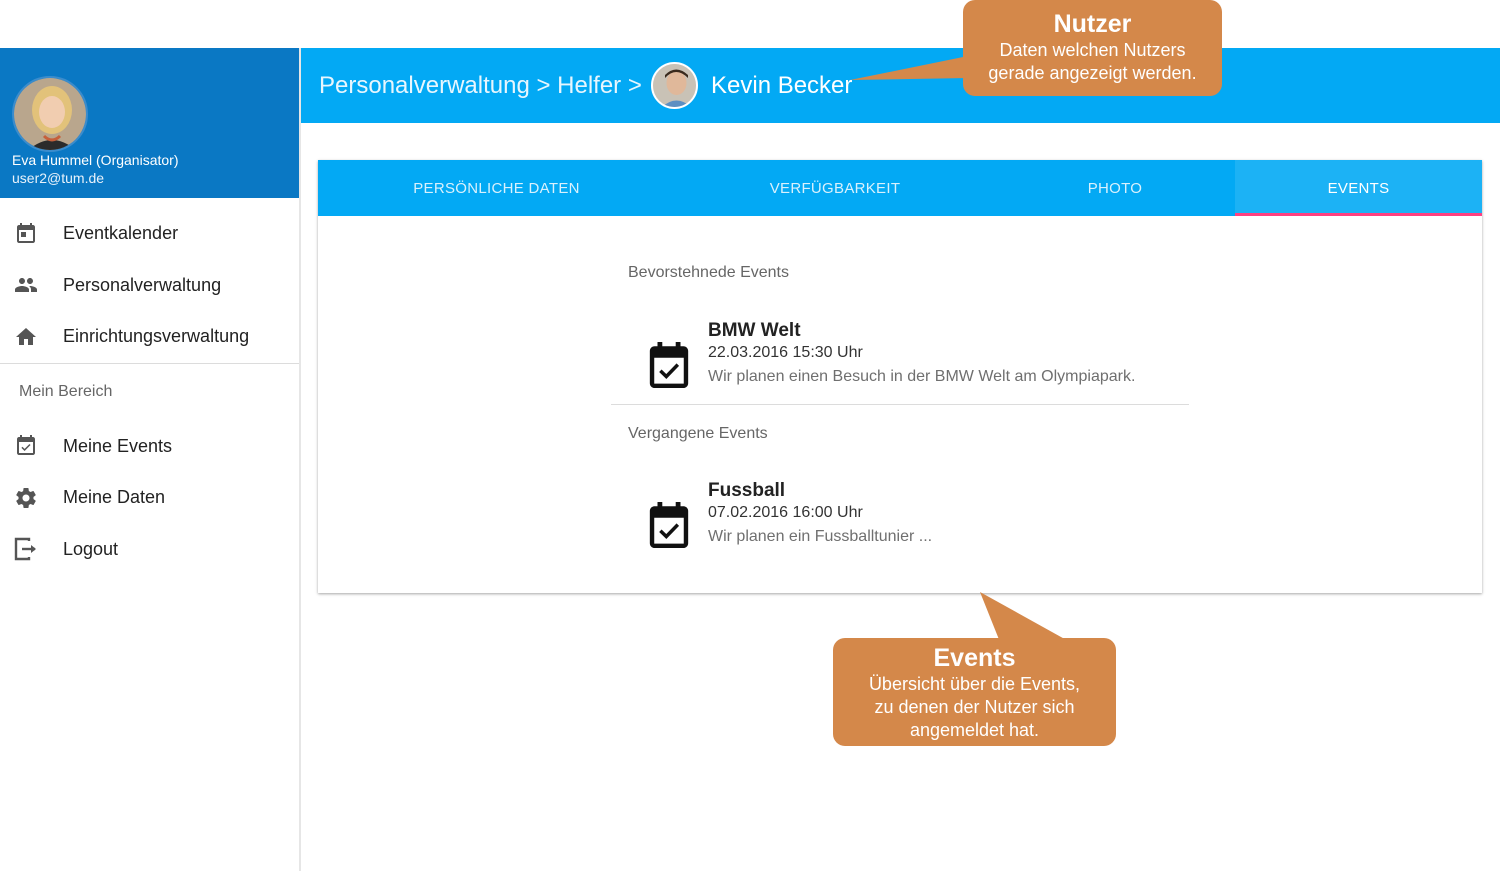 The height and width of the screenshot is (871, 1500). I want to click on callout-text: zu denen der Nutzer sich, so click(974, 707).